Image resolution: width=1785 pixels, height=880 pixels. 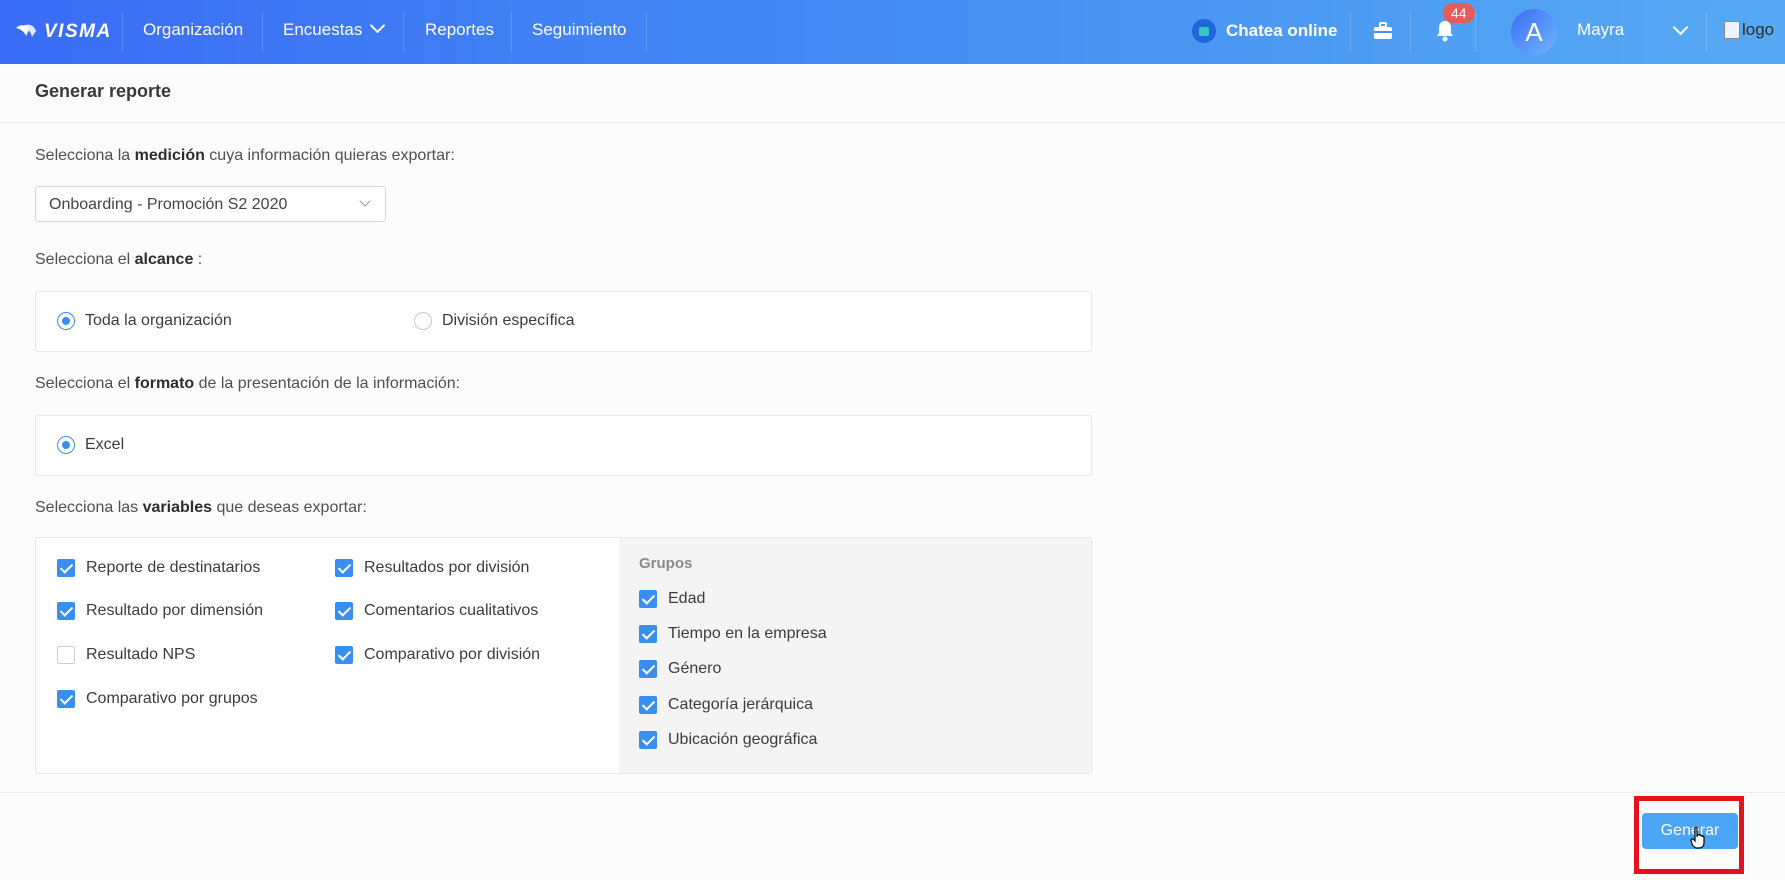 I want to click on checkbox-grupo-genero: Género, so click(x=680, y=669).